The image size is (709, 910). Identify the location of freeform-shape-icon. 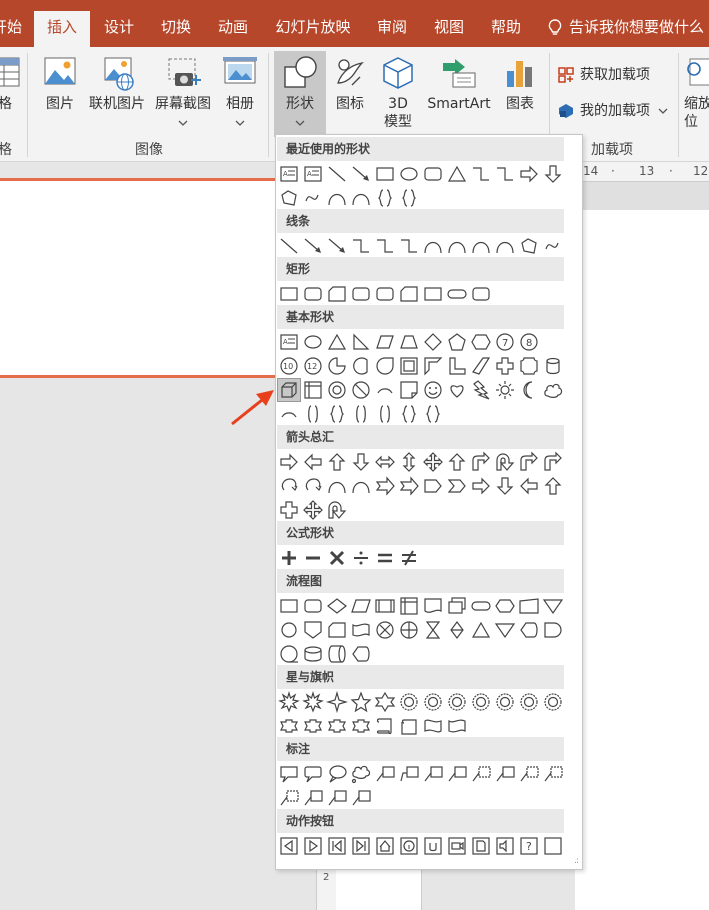
(289, 198).